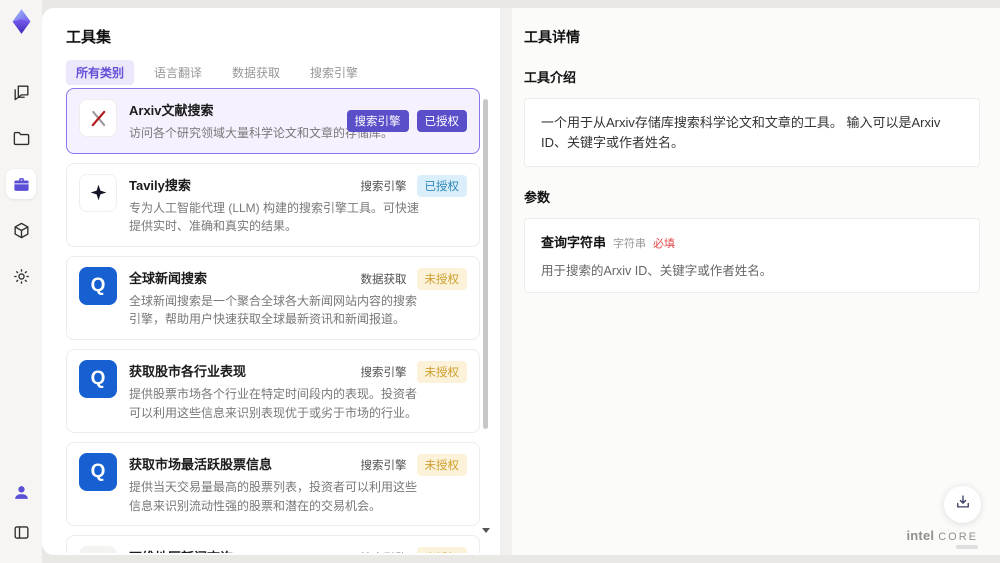 This screenshot has height=563, width=1000. Describe the element at coordinates (21, 276) in the screenshot. I see `settings-gear-icon` at that location.